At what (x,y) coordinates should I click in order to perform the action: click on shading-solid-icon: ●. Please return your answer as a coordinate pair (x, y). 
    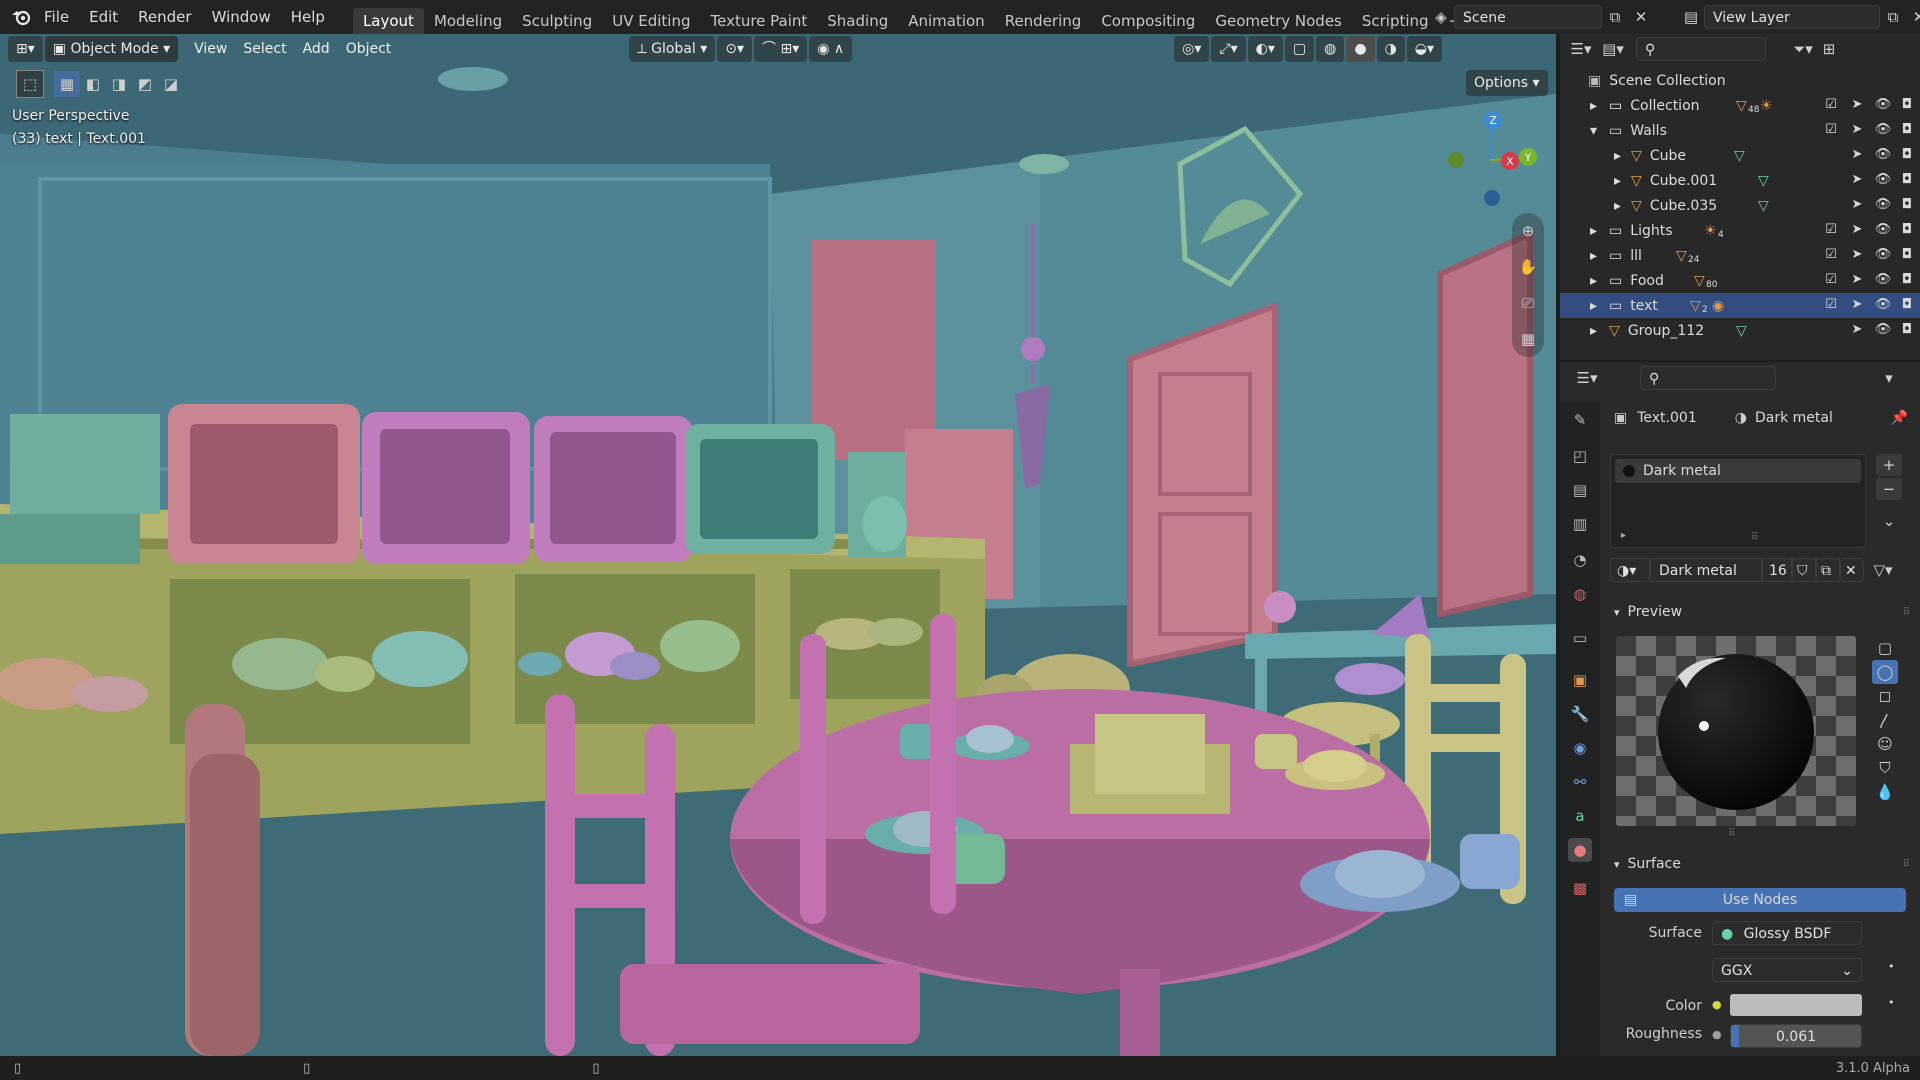
    Looking at the image, I should click on (1360, 49).